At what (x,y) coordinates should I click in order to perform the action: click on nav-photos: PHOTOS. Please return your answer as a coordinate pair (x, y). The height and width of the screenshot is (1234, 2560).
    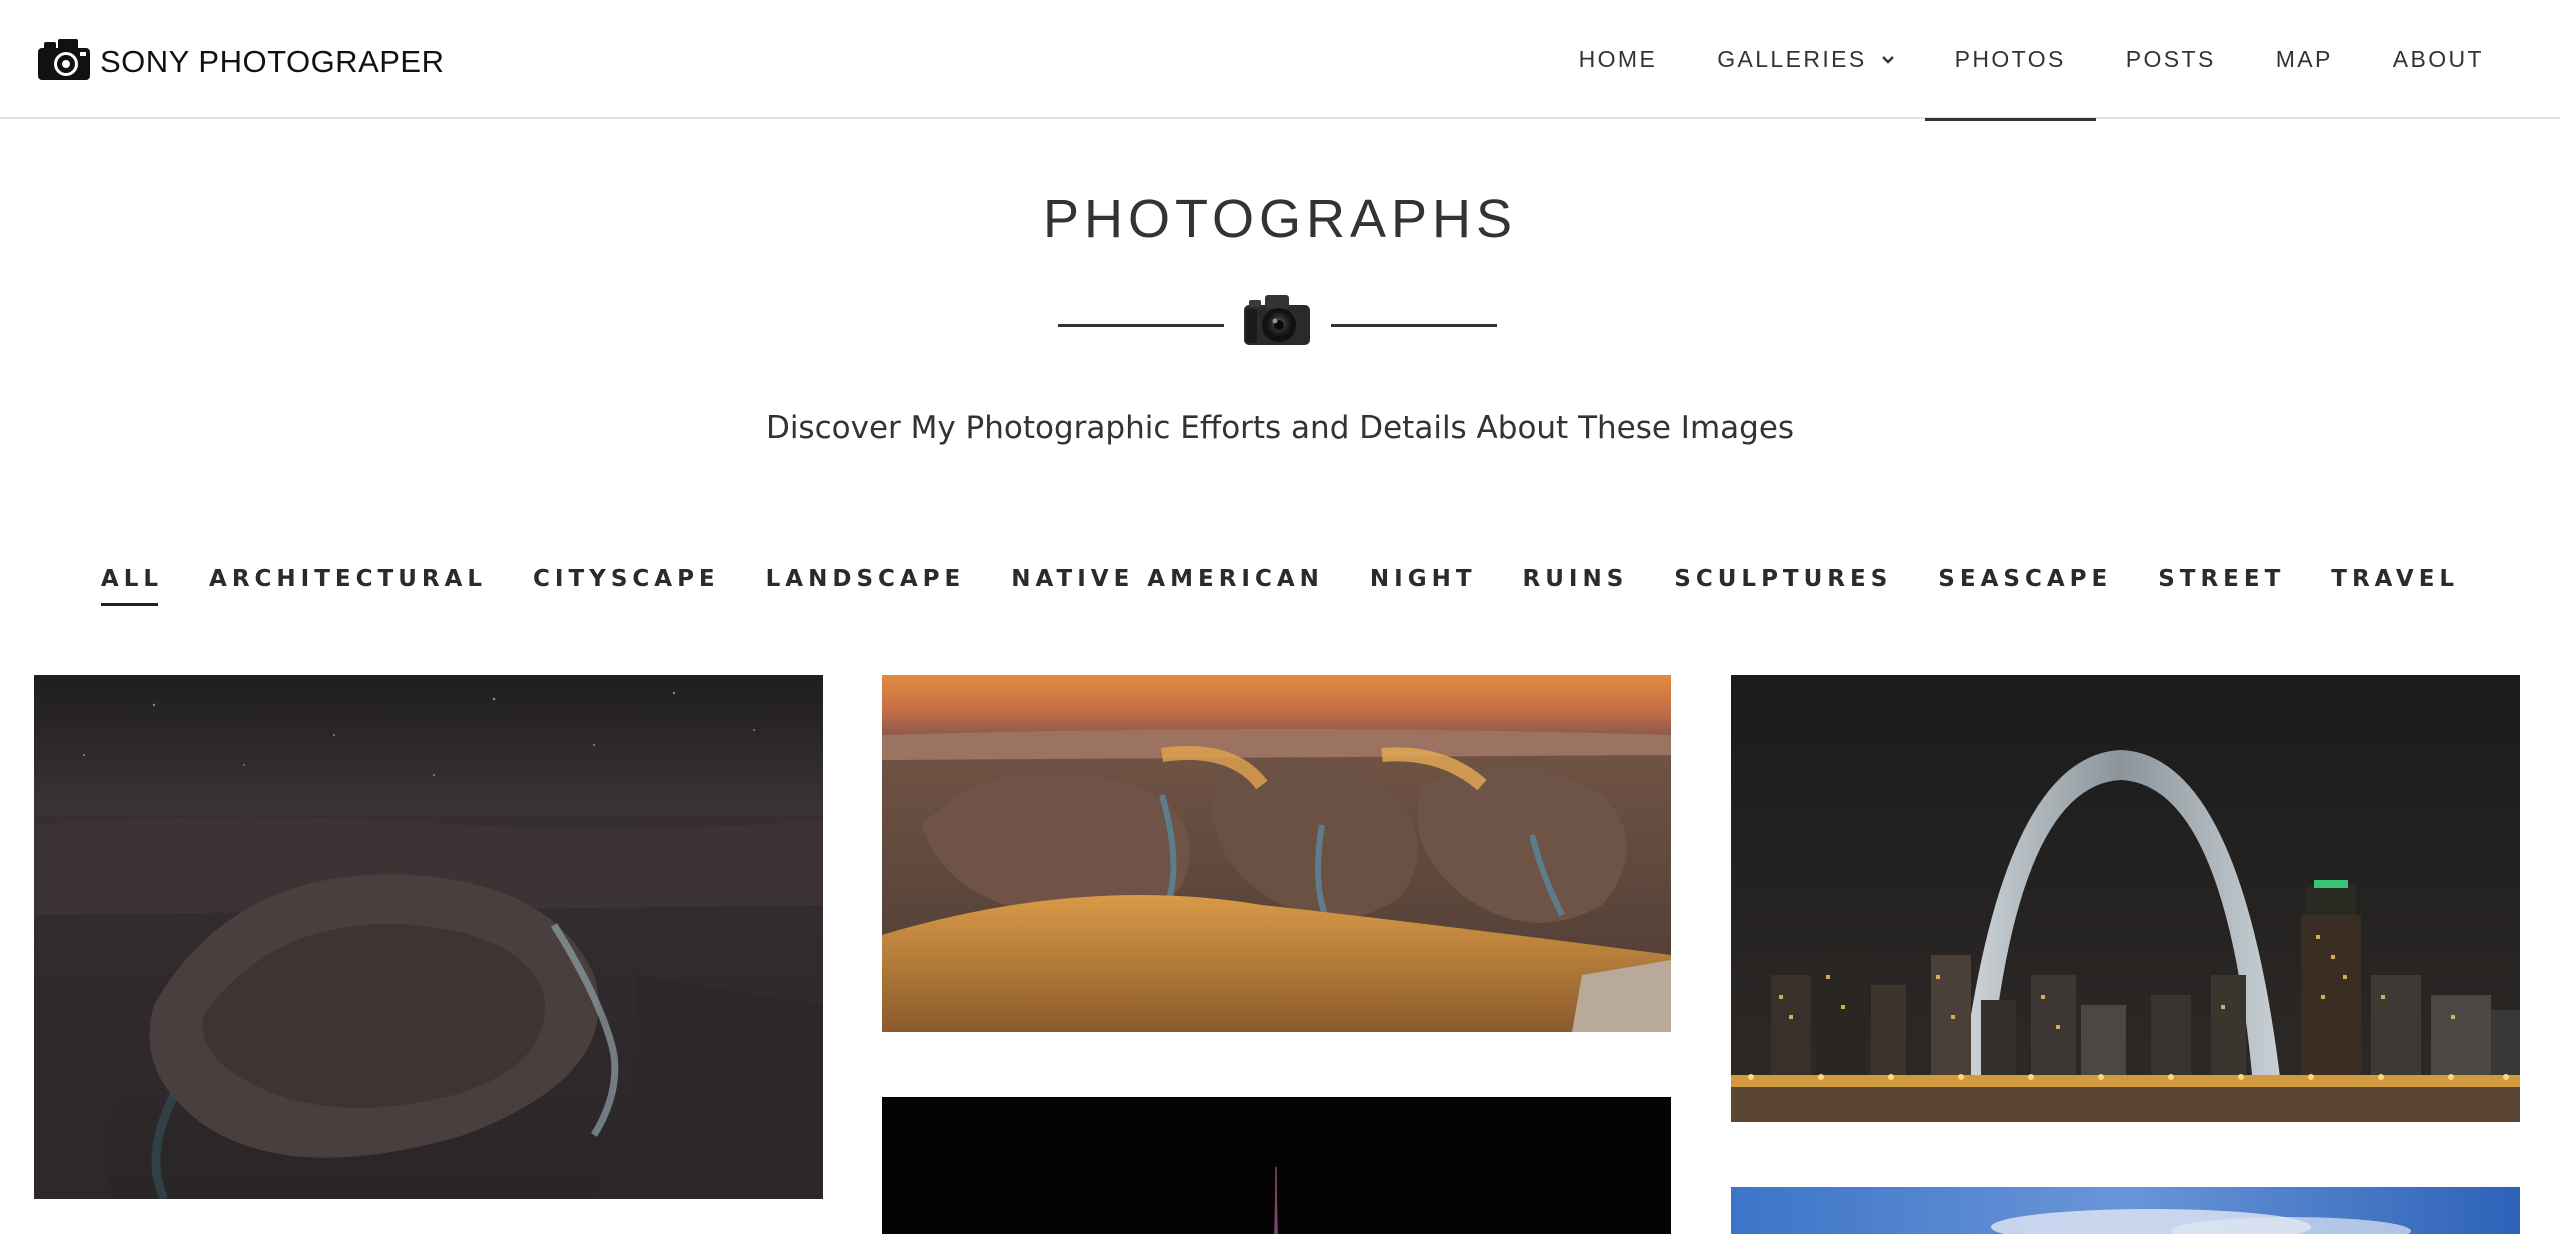
    Looking at the image, I should click on (2010, 60).